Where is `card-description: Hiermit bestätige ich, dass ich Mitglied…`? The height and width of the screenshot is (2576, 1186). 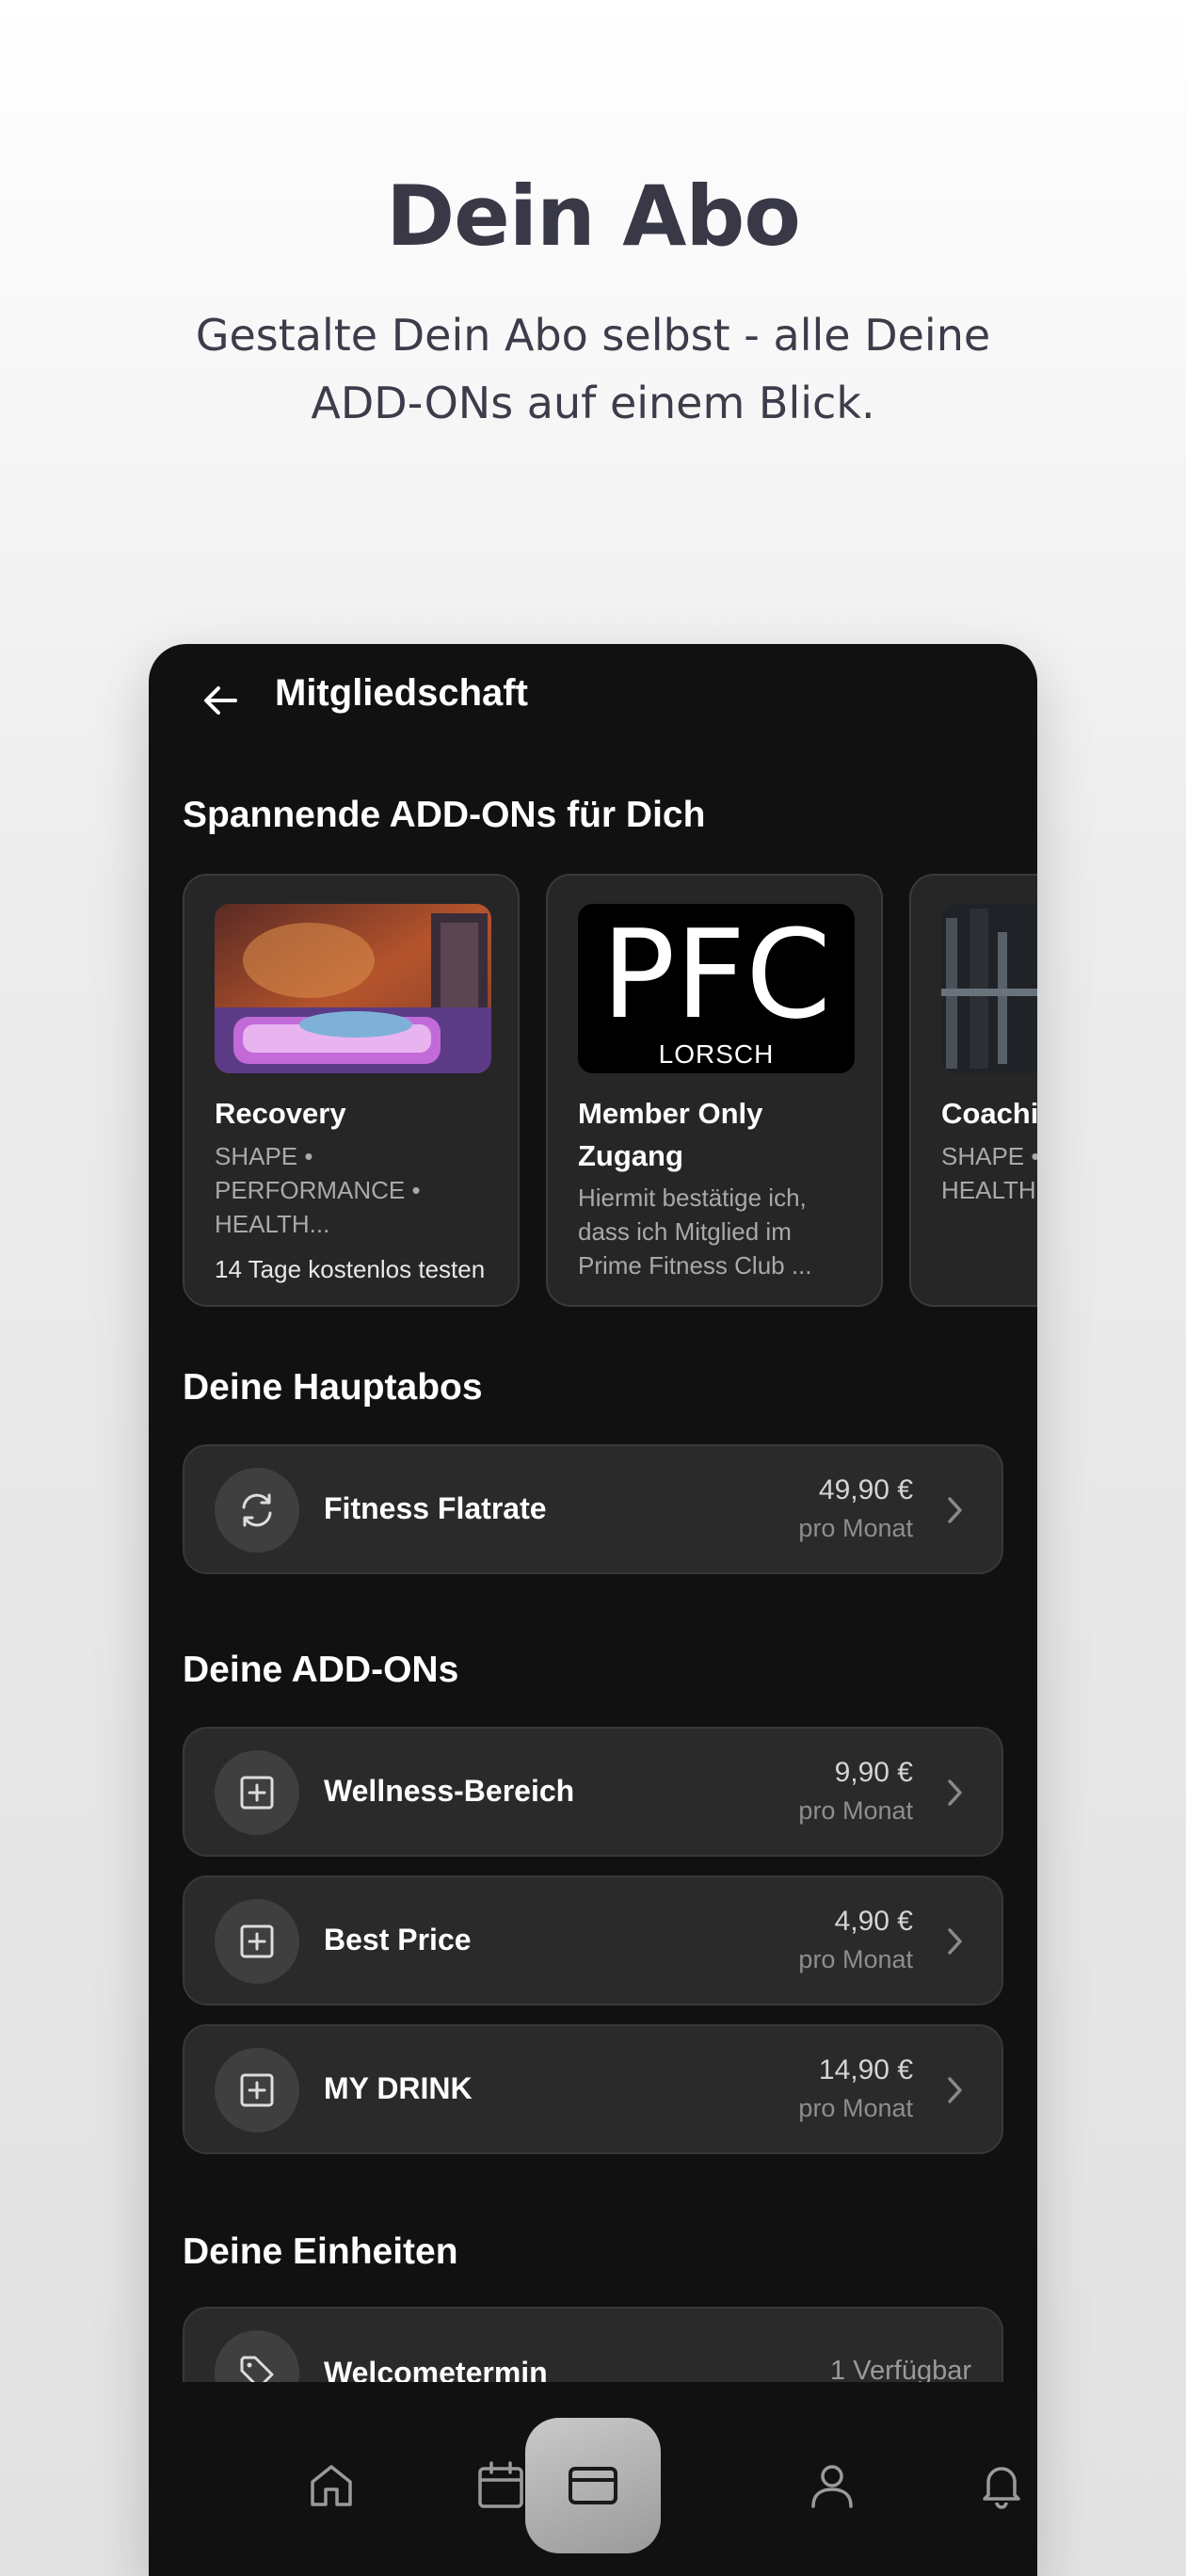 card-description: Hiermit bestätige ich, dass ich Mitglied… is located at coordinates (695, 1231).